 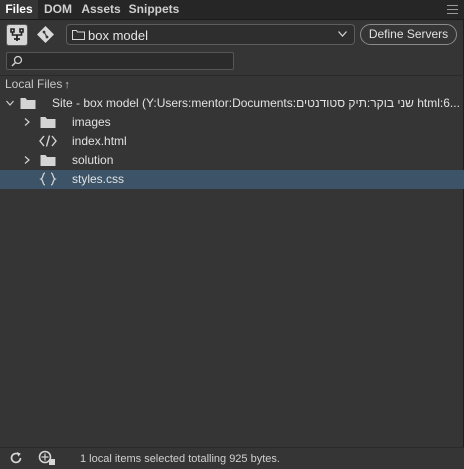 What do you see at coordinates (118, 35) in the screenshot?
I see `site-name: box model` at bounding box center [118, 35].